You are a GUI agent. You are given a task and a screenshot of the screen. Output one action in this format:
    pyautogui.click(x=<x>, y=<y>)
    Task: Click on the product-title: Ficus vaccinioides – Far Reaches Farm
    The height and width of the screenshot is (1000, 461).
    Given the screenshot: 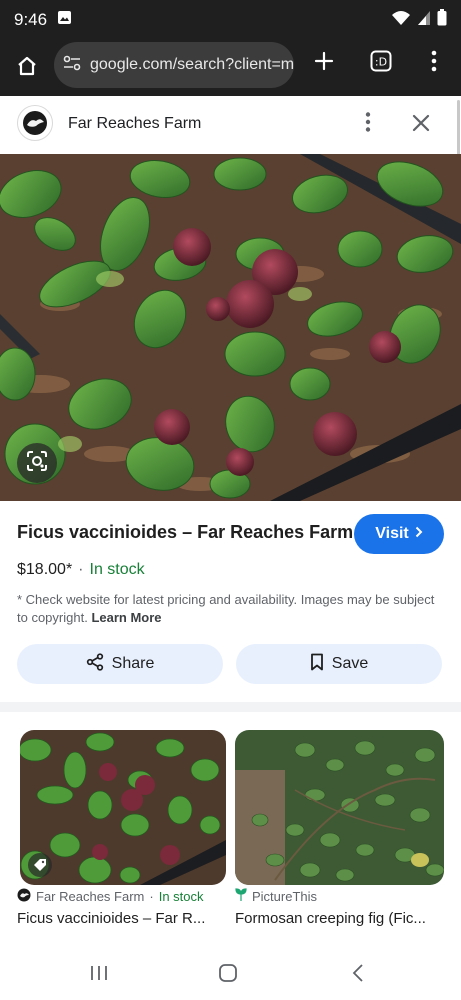 What is the action you would take?
    pyautogui.click(x=185, y=532)
    